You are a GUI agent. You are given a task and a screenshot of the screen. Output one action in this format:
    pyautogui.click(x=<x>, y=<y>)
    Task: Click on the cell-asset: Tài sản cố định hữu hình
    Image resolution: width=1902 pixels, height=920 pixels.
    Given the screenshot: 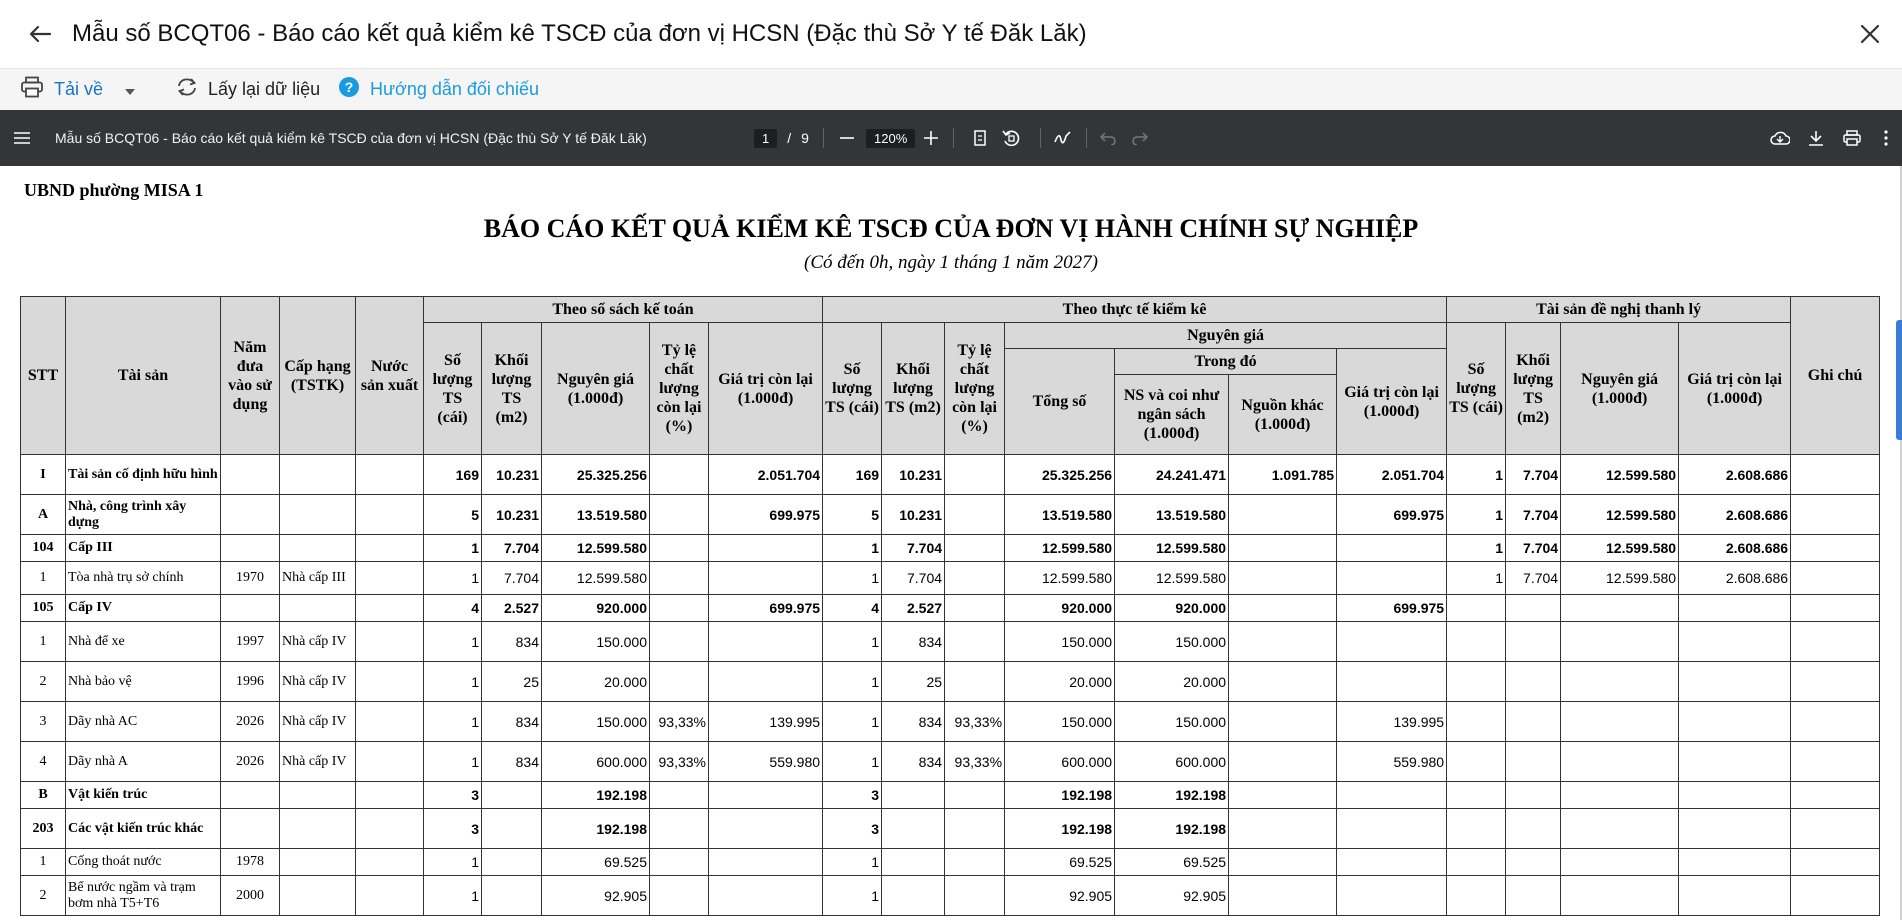 What is the action you would take?
    pyautogui.click(x=143, y=474)
    